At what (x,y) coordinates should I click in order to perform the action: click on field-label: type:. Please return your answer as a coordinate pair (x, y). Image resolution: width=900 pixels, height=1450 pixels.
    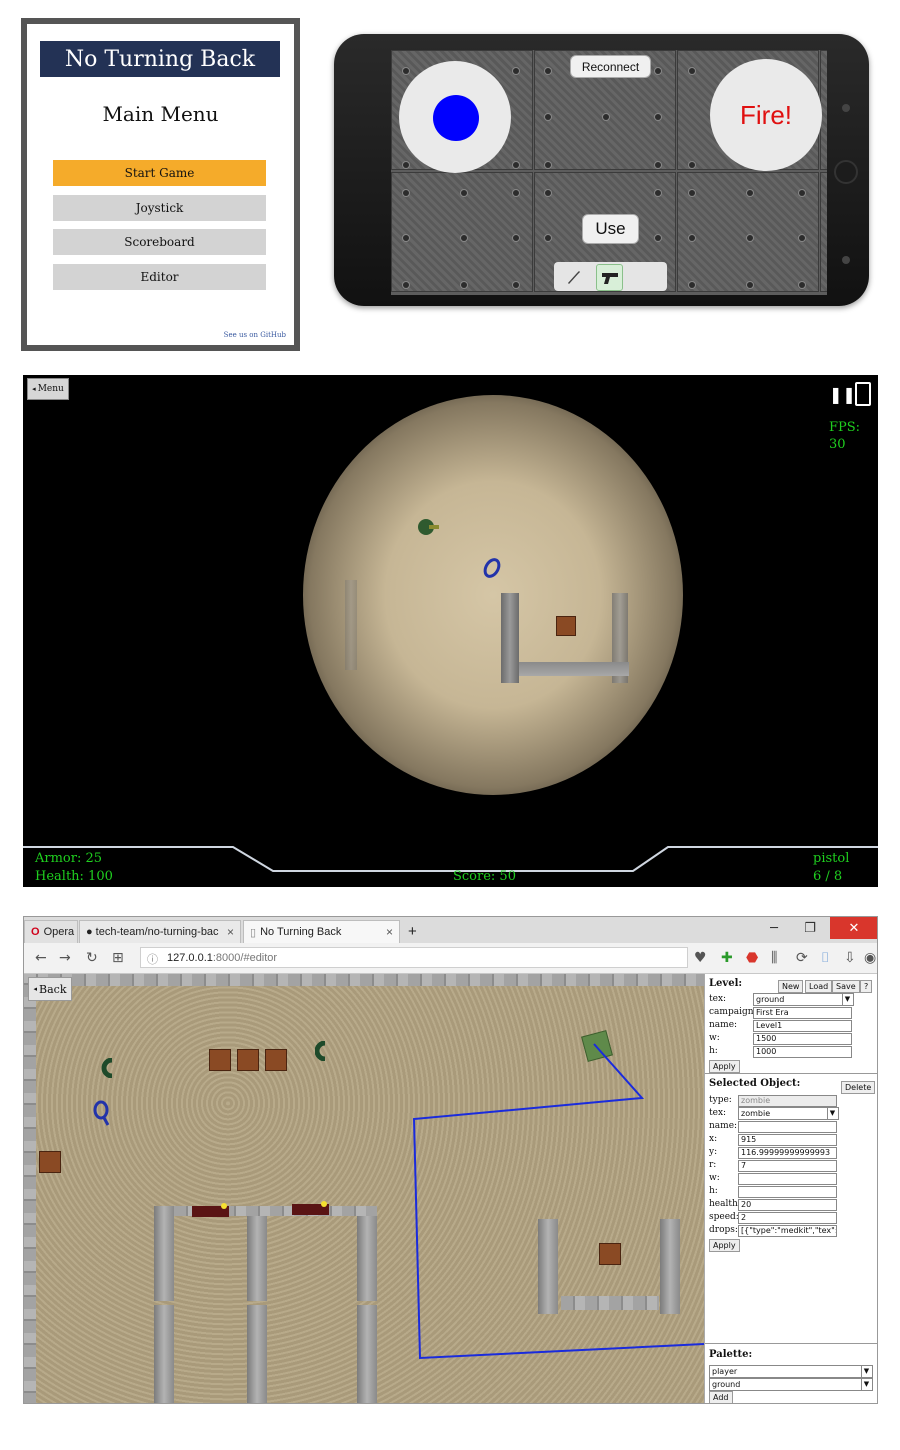
    Looking at the image, I should click on (720, 1100).